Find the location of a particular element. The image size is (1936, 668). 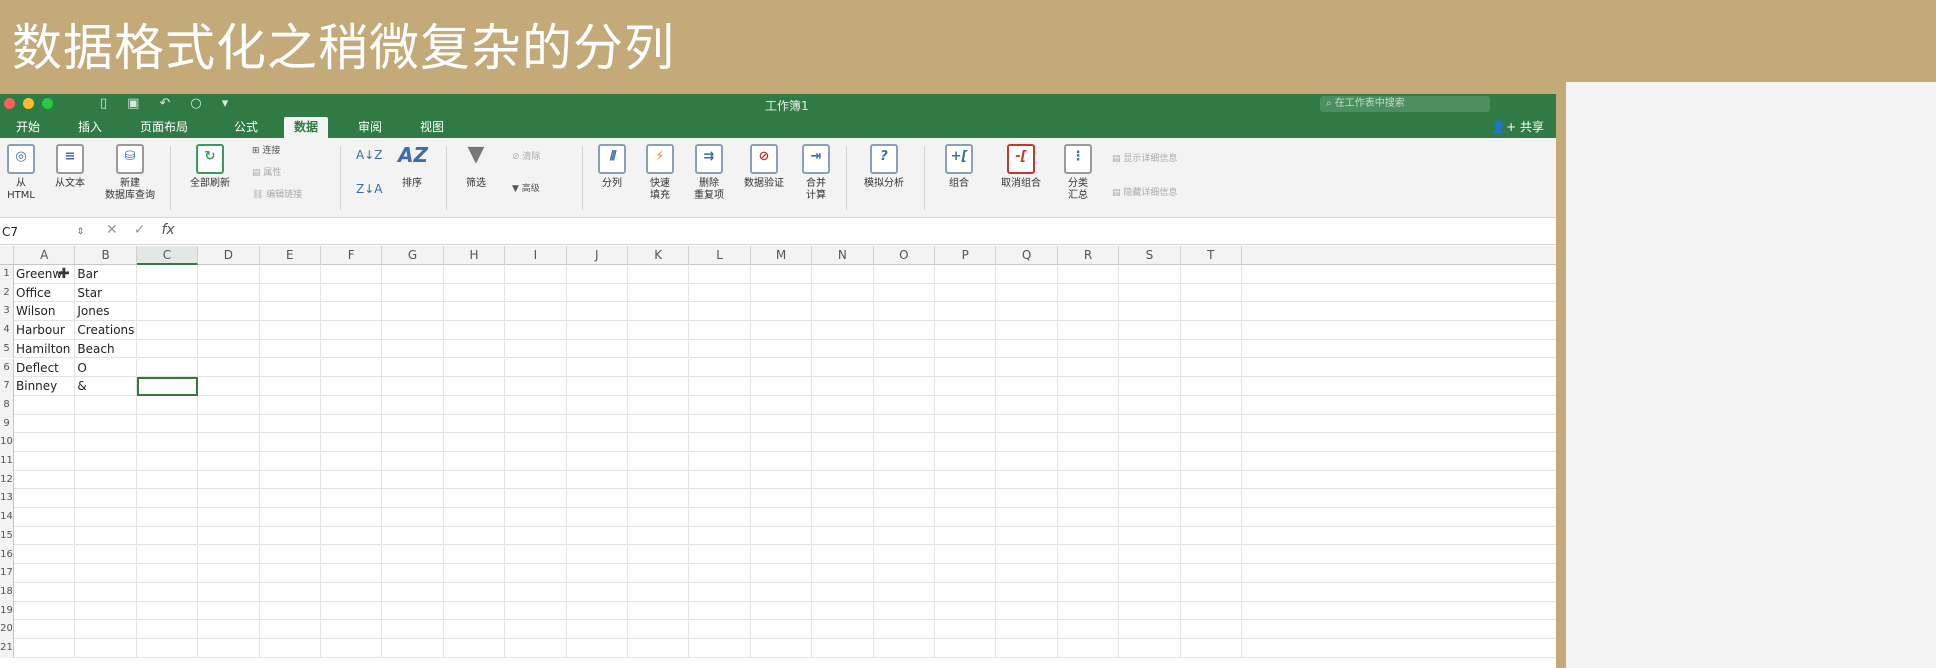

row-header: 10 is located at coordinates (7, 442).